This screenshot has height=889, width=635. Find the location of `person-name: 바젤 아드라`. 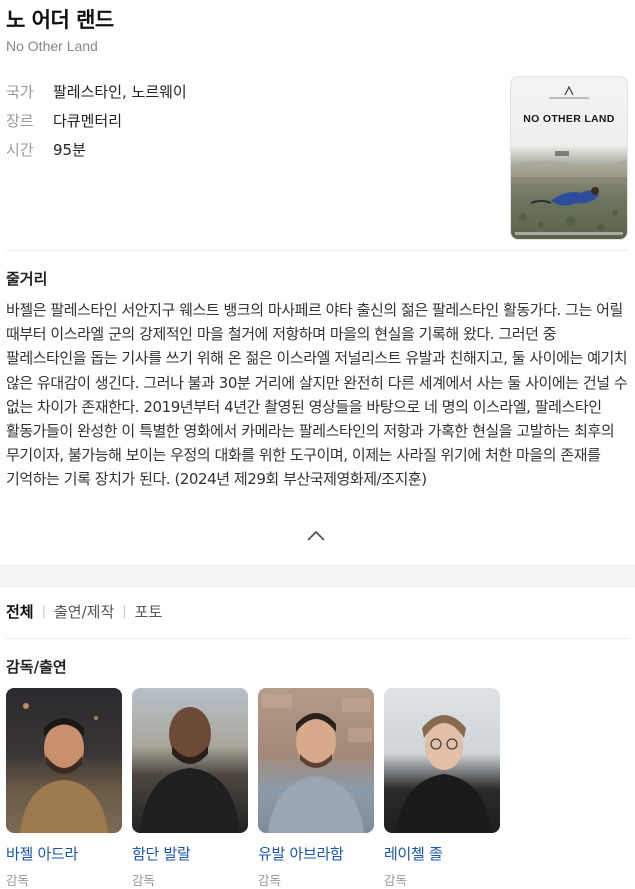

person-name: 바젤 아드라 is located at coordinates (64, 853).